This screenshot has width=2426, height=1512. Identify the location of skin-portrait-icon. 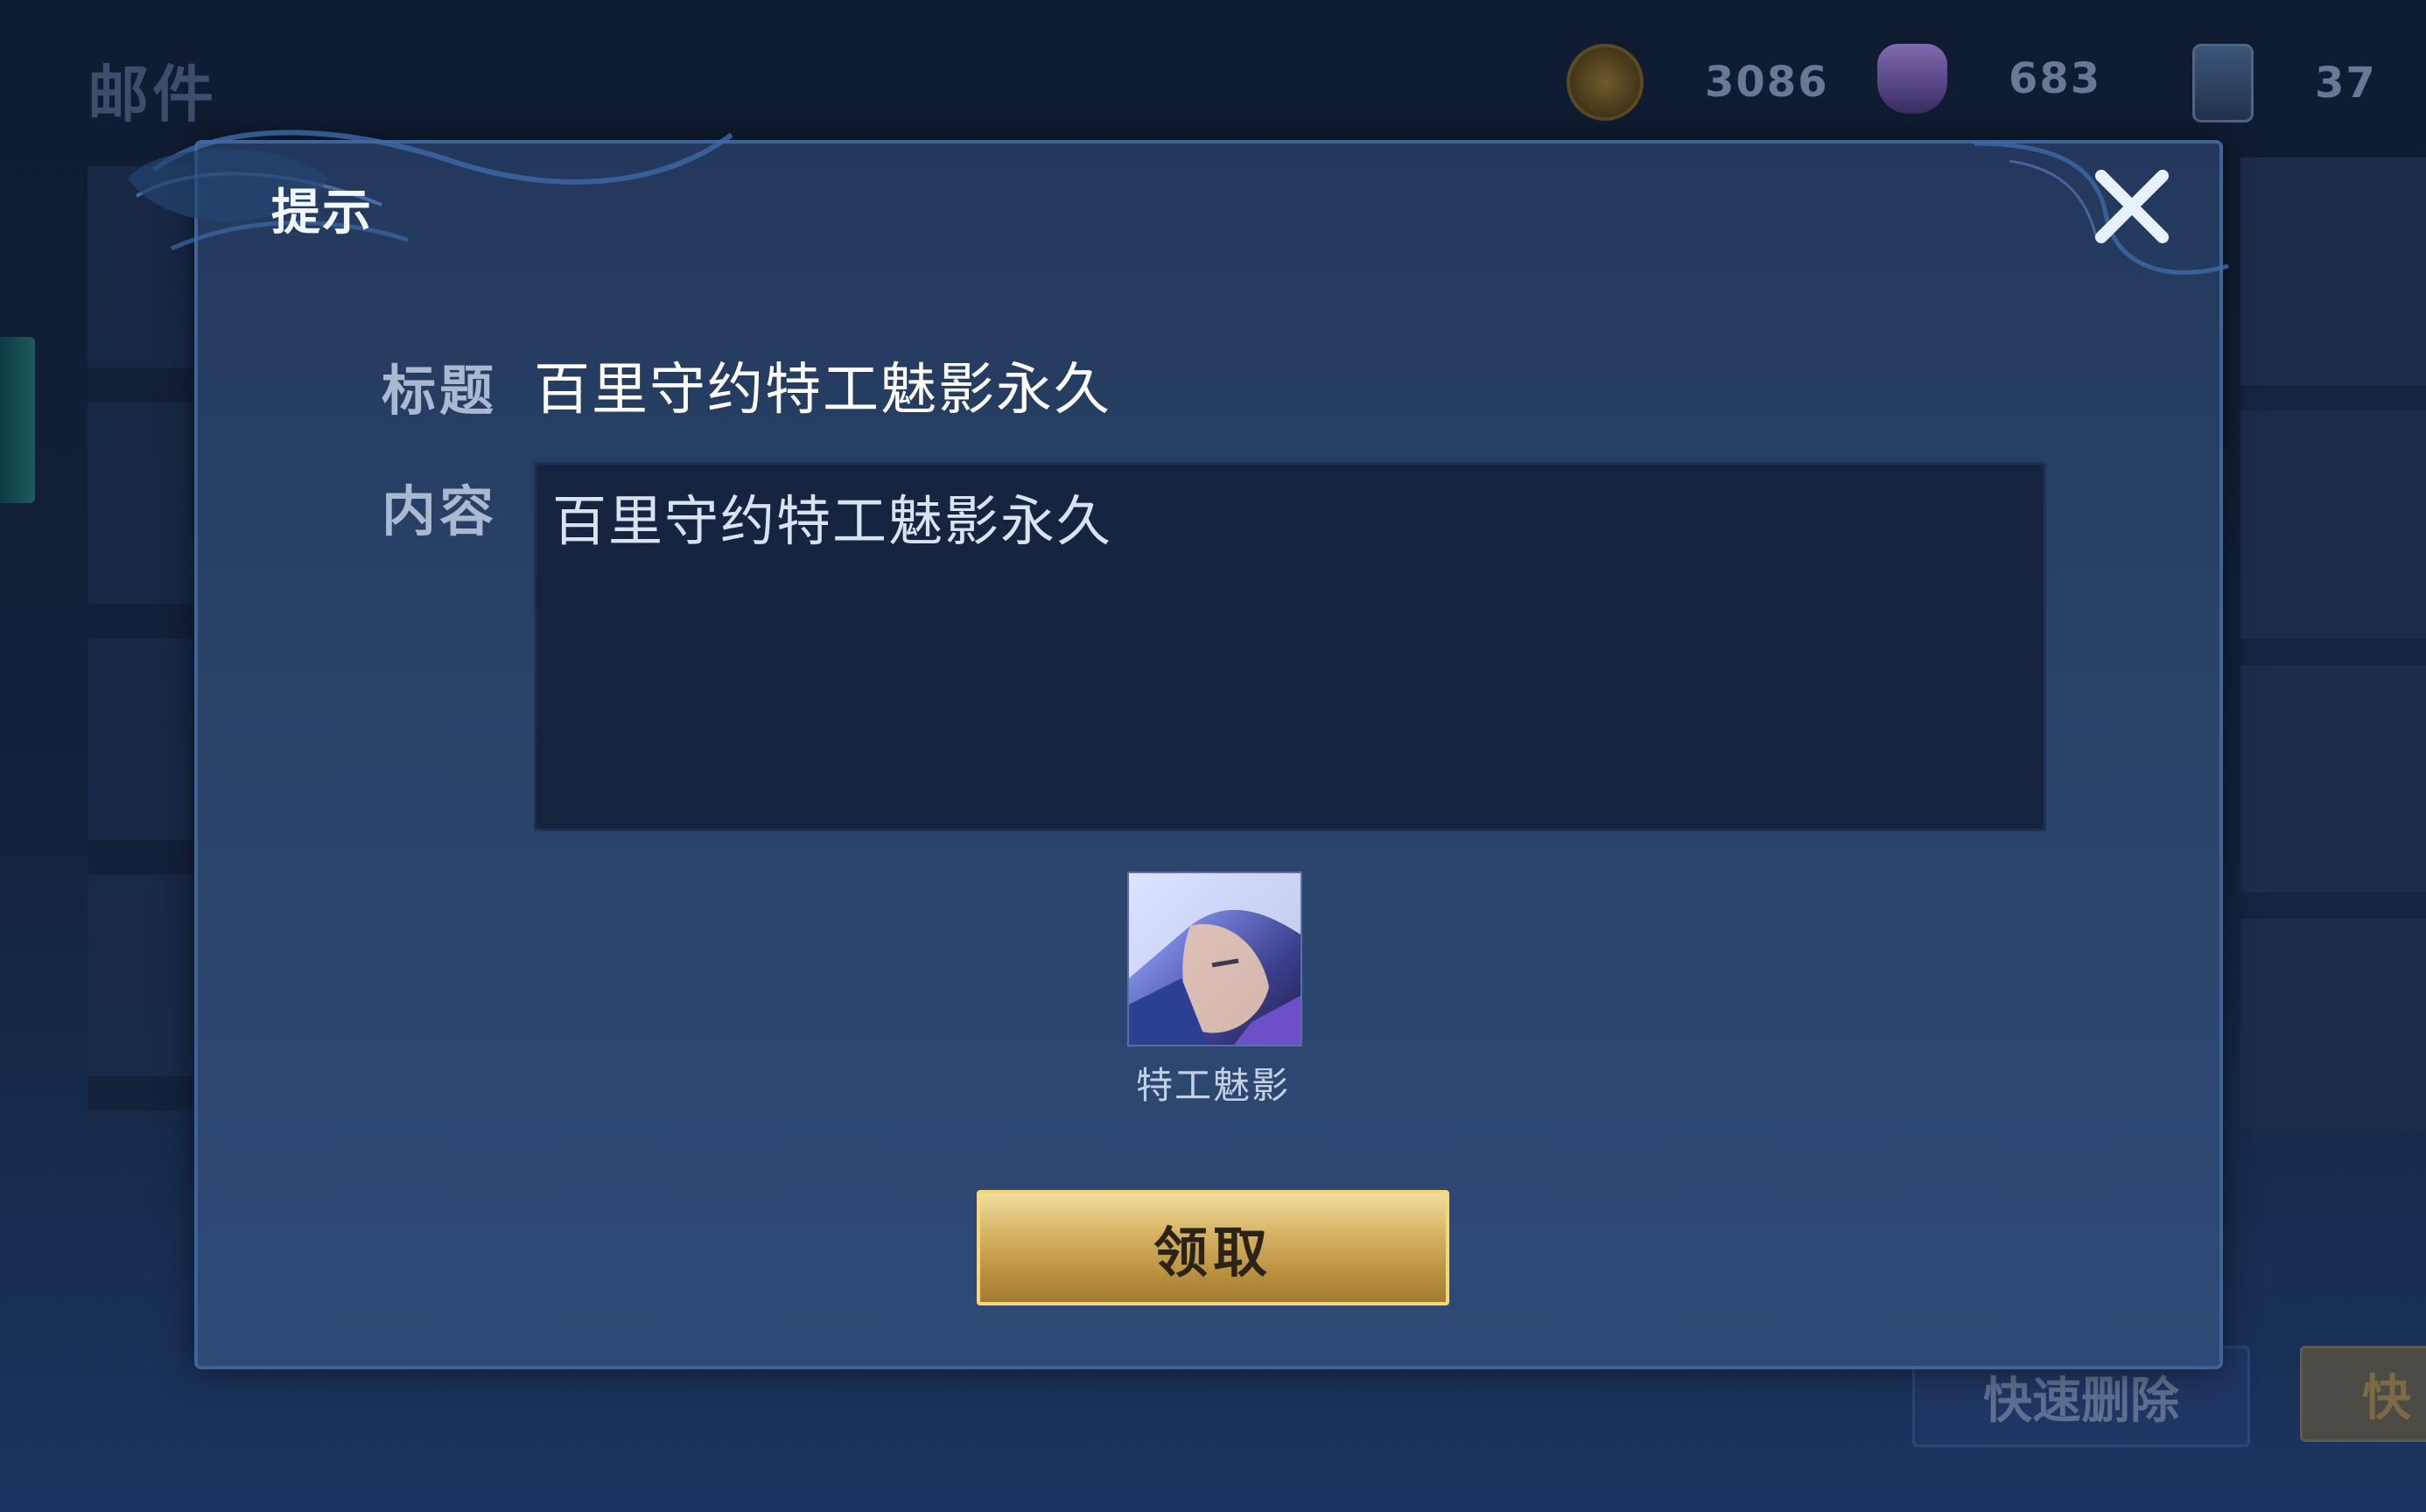
(1215, 959).